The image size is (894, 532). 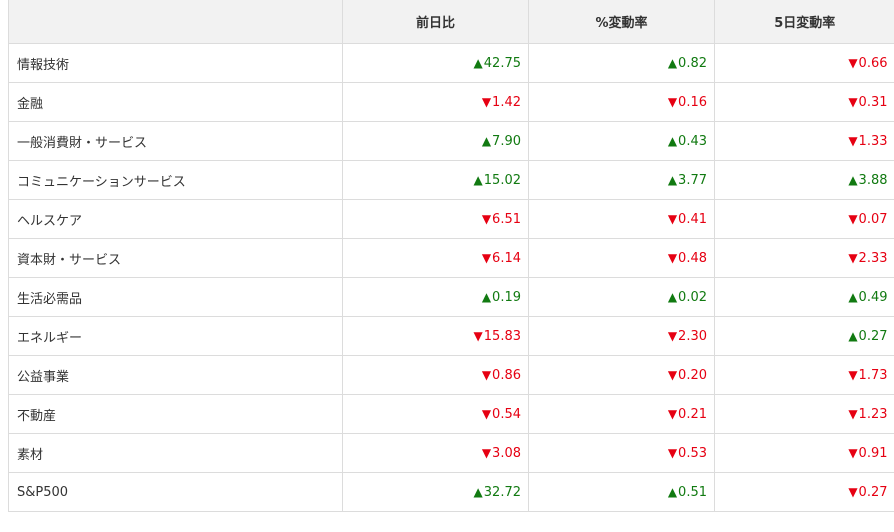 What do you see at coordinates (873, 453) in the screenshot?
I see `numeric-text: 0.91` at bounding box center [873, 453].